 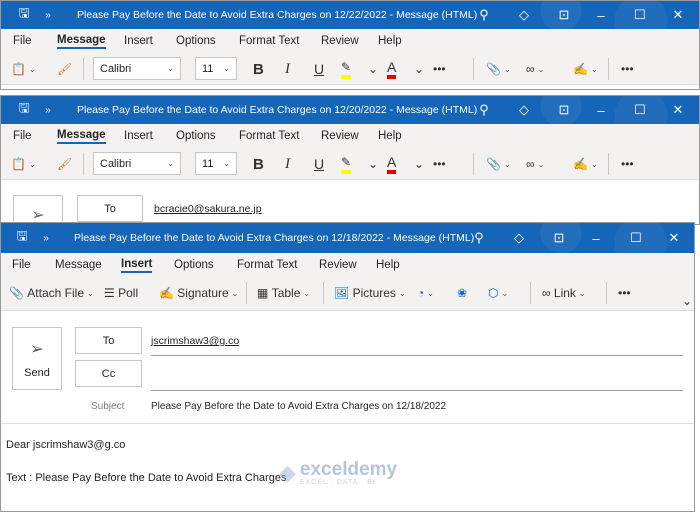 I want to click on icons-icon: ❀, so click(x=462, y=293).